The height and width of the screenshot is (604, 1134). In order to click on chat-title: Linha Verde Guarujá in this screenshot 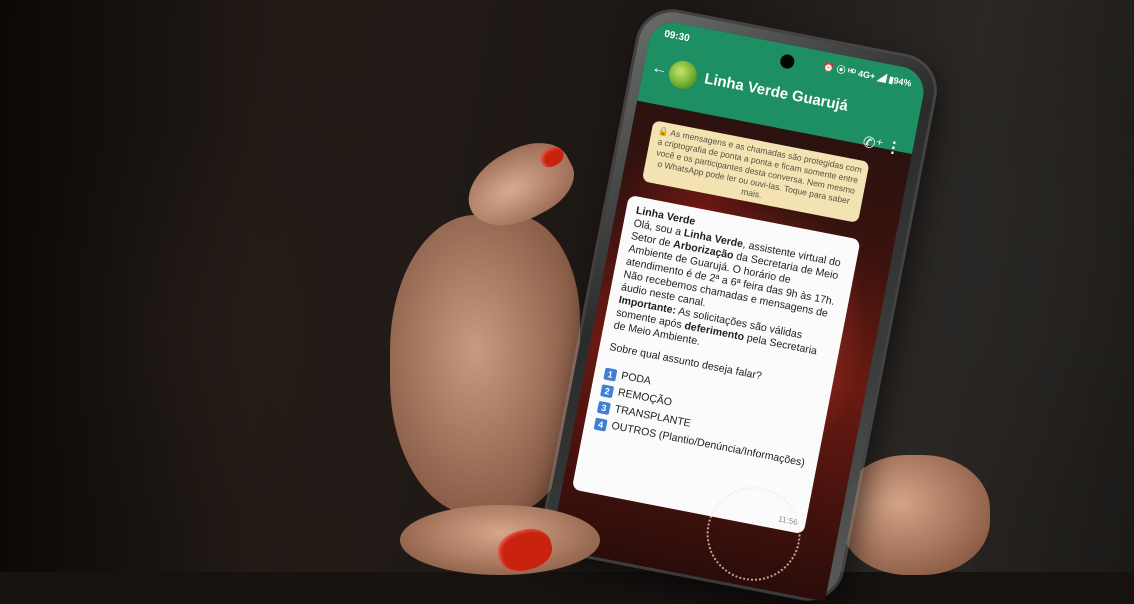, I will do `click(776, 92)`.